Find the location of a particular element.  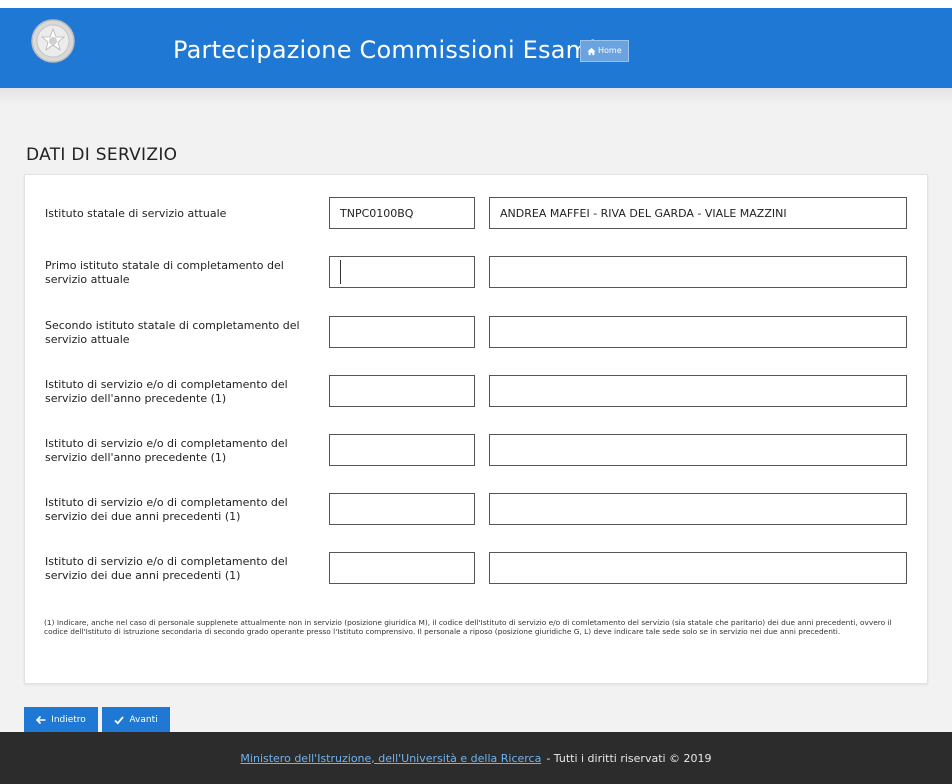

back-button-label: Indietro is located at coordinates (68, 720).